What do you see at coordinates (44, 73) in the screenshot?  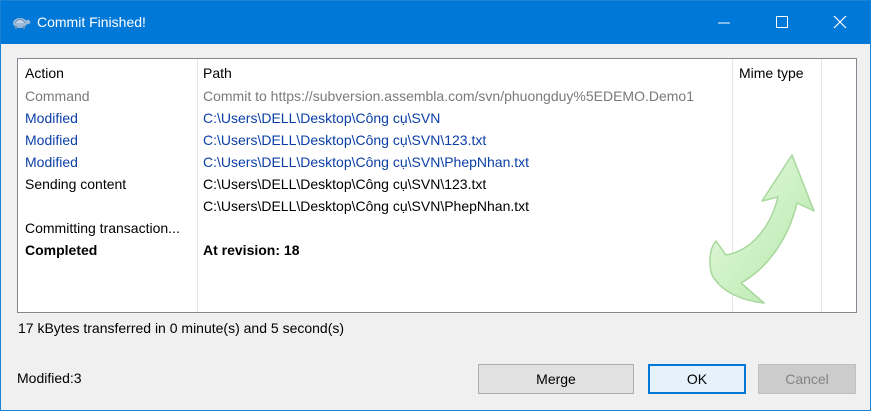 I see `column-header-action: Action` at bounding box center [44, 73].